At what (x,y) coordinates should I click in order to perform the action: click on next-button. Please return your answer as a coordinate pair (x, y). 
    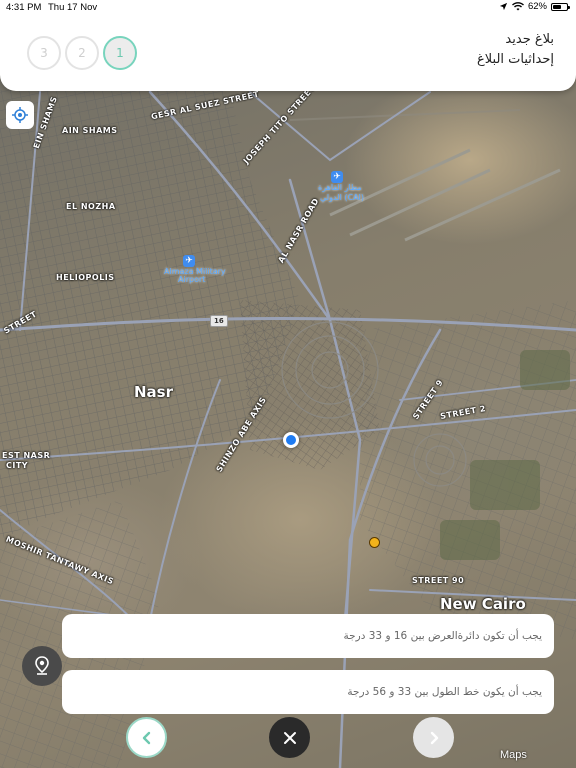
    Looking at the image, I should click on (433, 737).